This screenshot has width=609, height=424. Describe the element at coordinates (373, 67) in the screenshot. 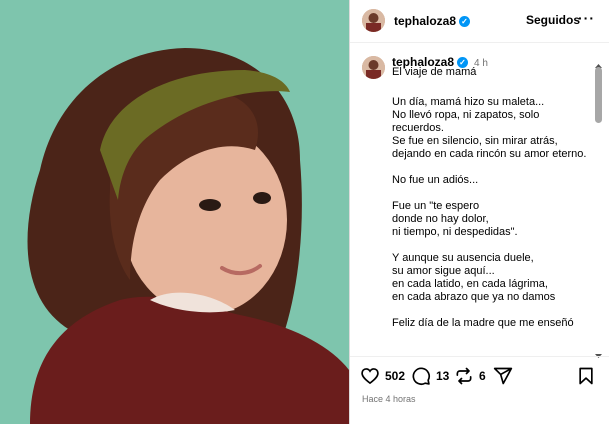

I see `caption-avatar` at that location.